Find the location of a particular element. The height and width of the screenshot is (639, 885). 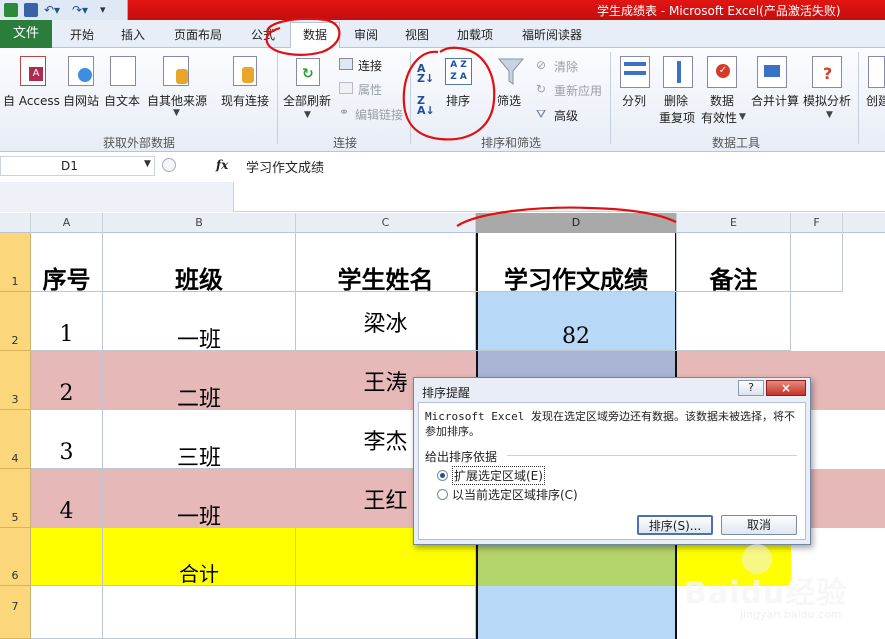

header-cell-score: 学习作文成绩 is located at coordinates (576, 263).